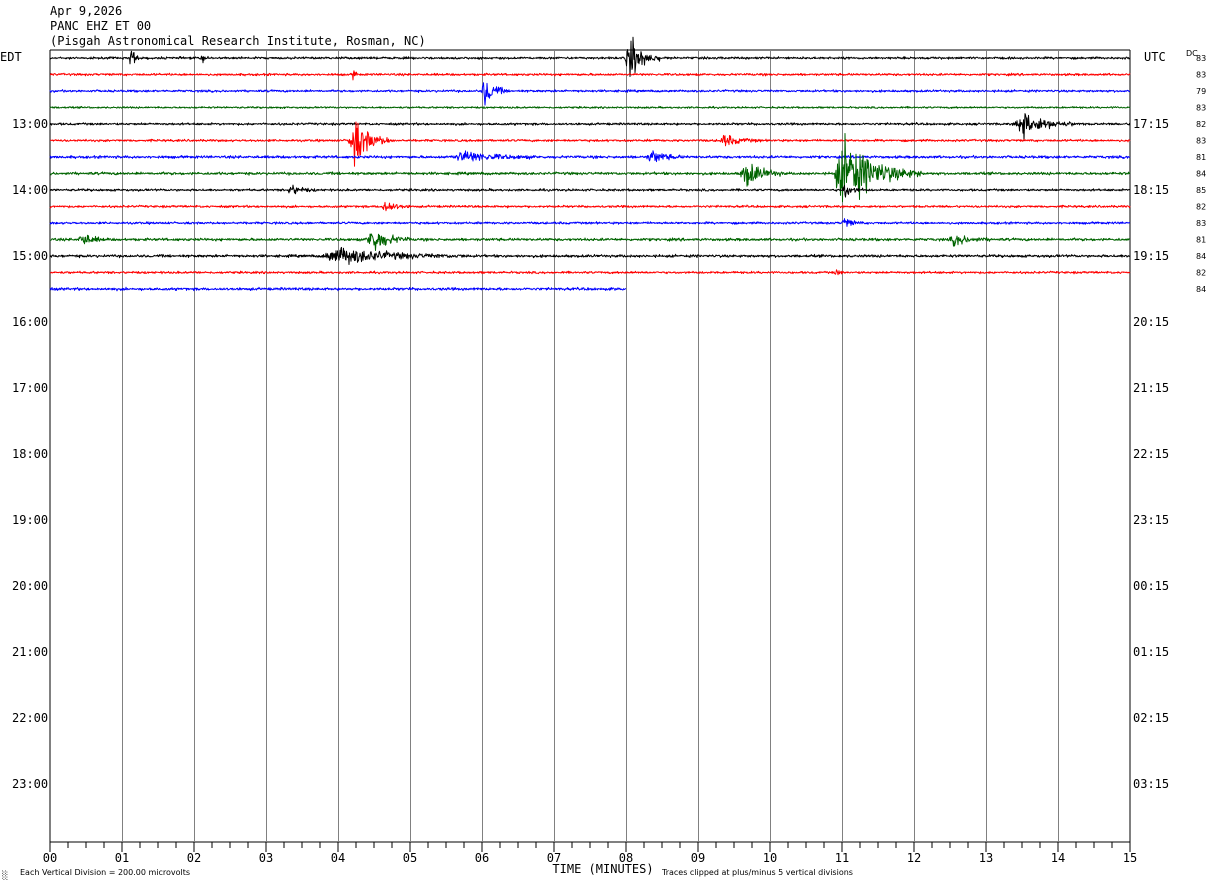  Describe the element at coordinates (410, 858) in the screenshot. I see `x-tick-label: 05` at that location.